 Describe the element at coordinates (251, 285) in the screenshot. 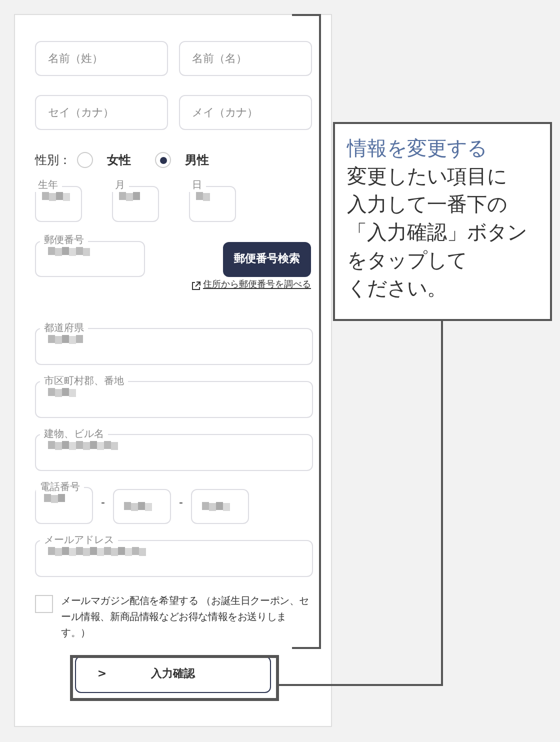

I see `postal-lookup-link: 住所から郵便番号を調べる` at that location.